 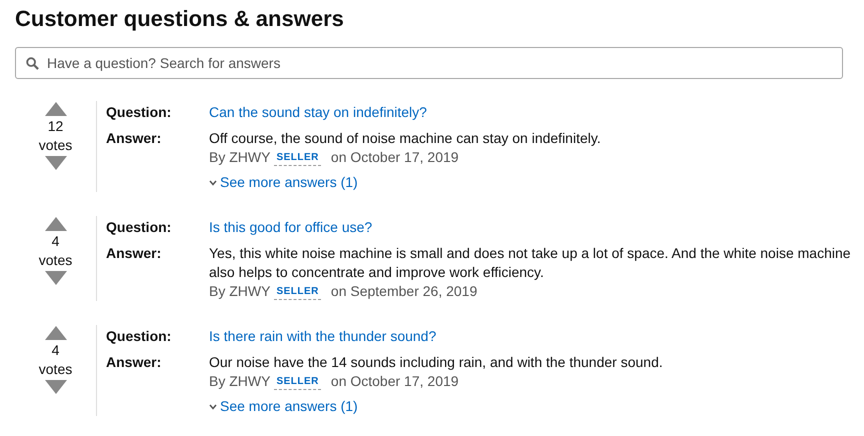 What do you see at coordinates (322, 336) in the screenshot?
I see `question-link: Is there rain with the thunder sound?` at bounding box center [322, 336].